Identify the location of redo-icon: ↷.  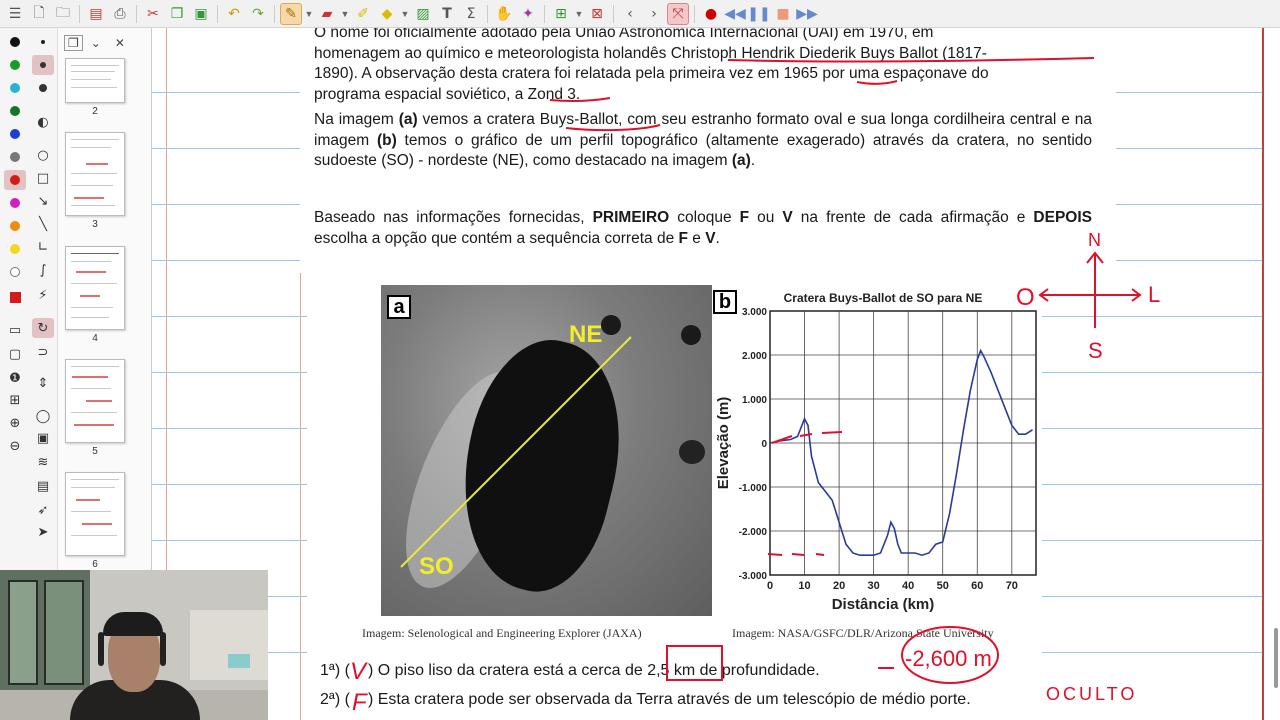
(258, 14).